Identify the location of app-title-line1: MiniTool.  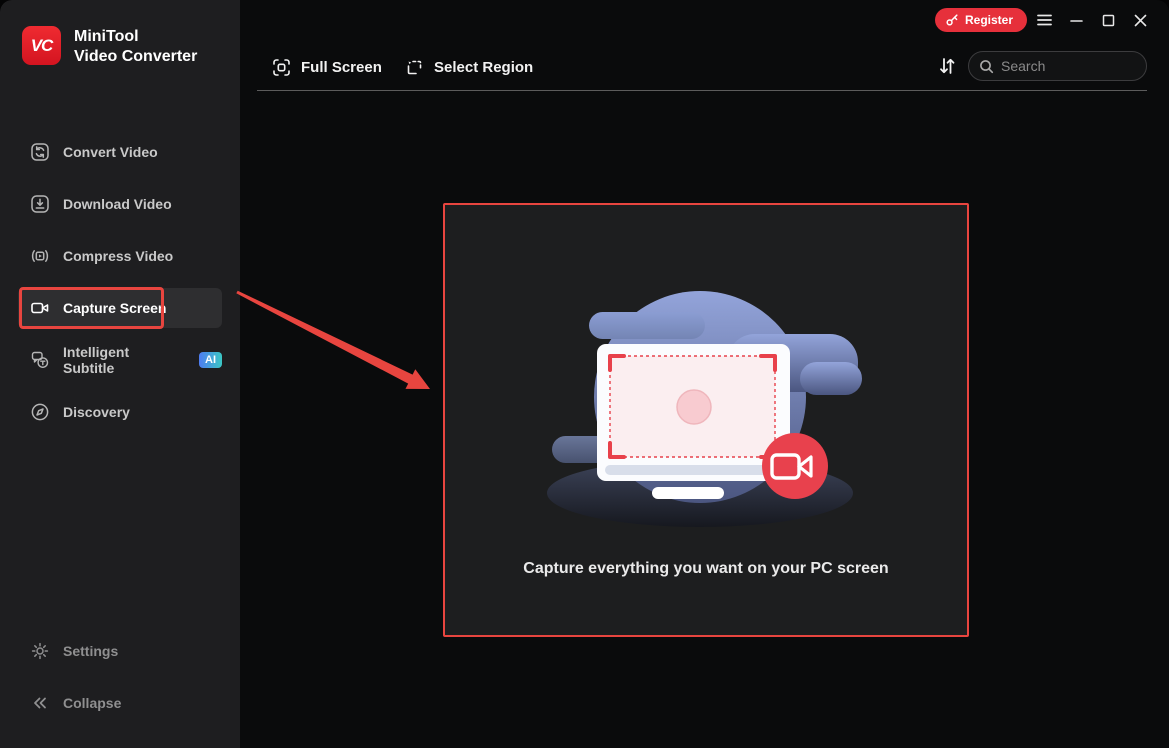
(106, 36).